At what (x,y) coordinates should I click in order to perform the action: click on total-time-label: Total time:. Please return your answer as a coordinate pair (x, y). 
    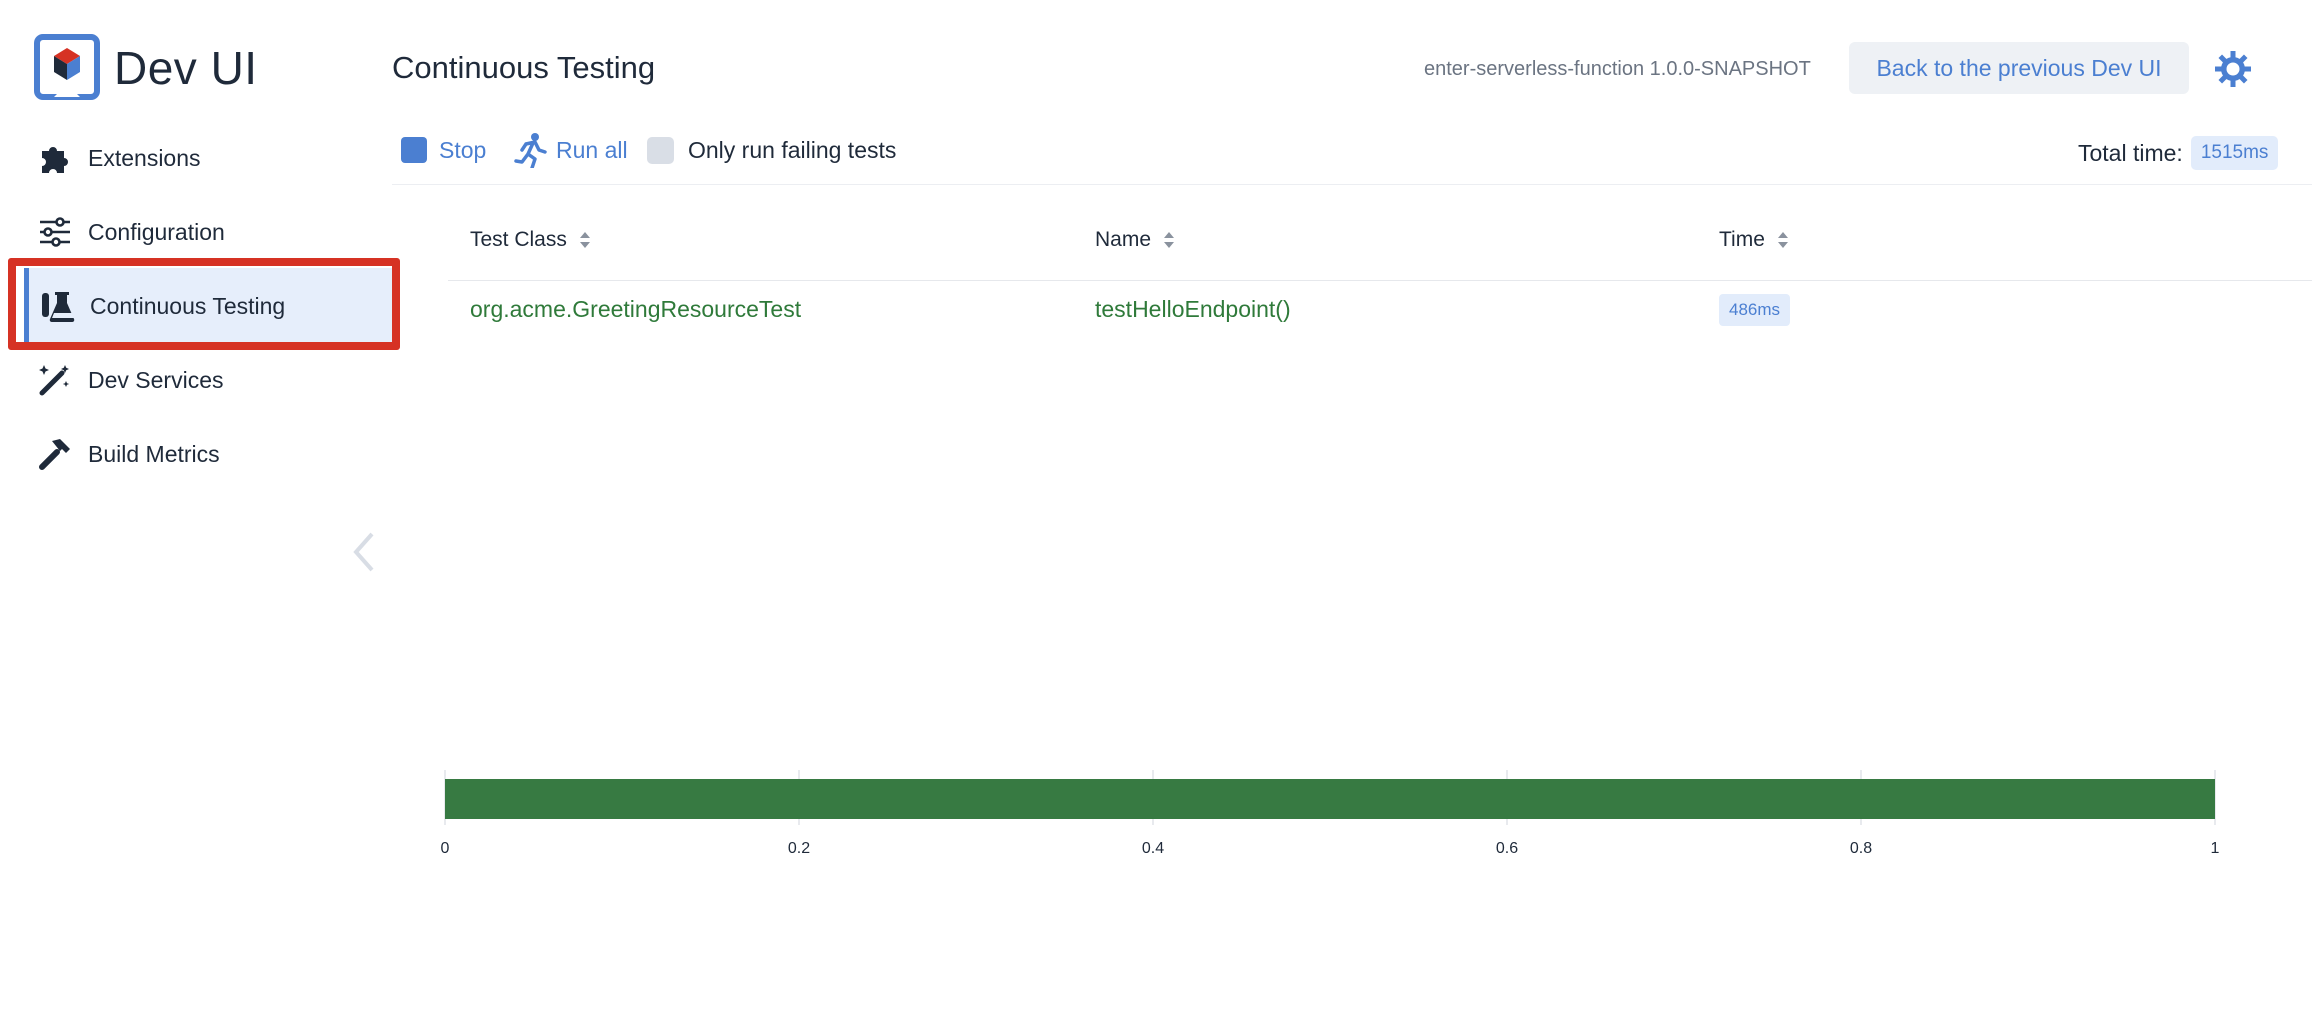
    Looking at the image, I should click on (2130, 152).